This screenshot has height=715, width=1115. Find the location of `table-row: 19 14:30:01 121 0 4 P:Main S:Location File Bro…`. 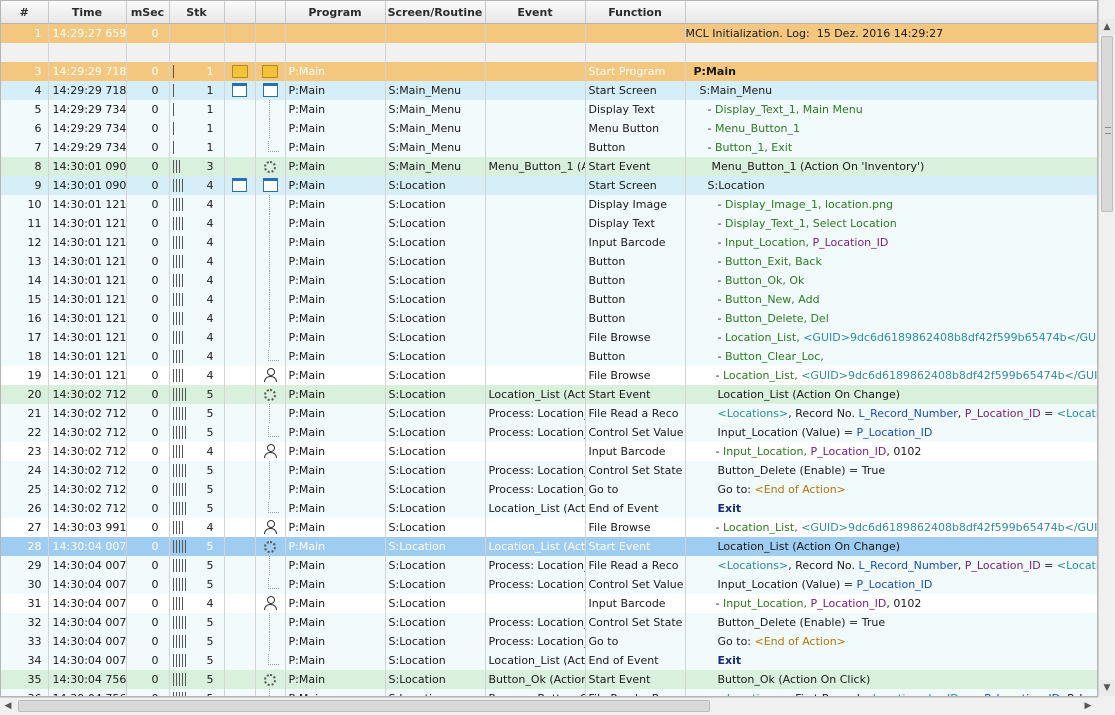

table-row: 19 14:30:01 121 0 4 P:Main S:Location File Bro… is located at coordinates (549, 375).